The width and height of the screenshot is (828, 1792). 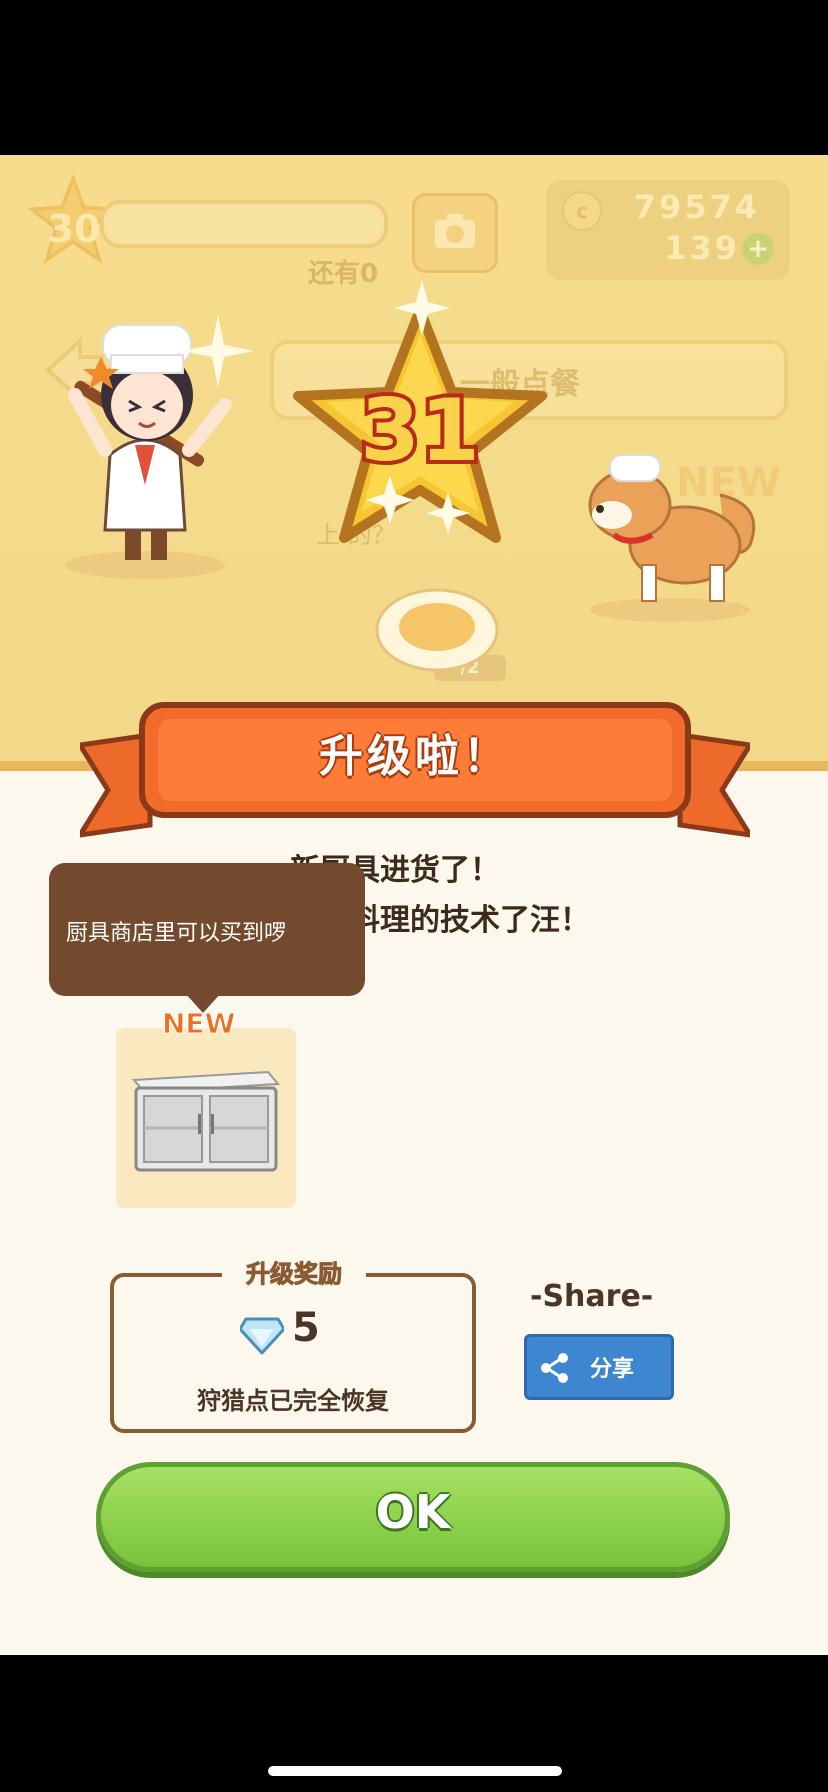 What do you see at coordinates (696, 207) in the screenshot?
I see `coin-count: 79574` at bounding box center [696, 207].